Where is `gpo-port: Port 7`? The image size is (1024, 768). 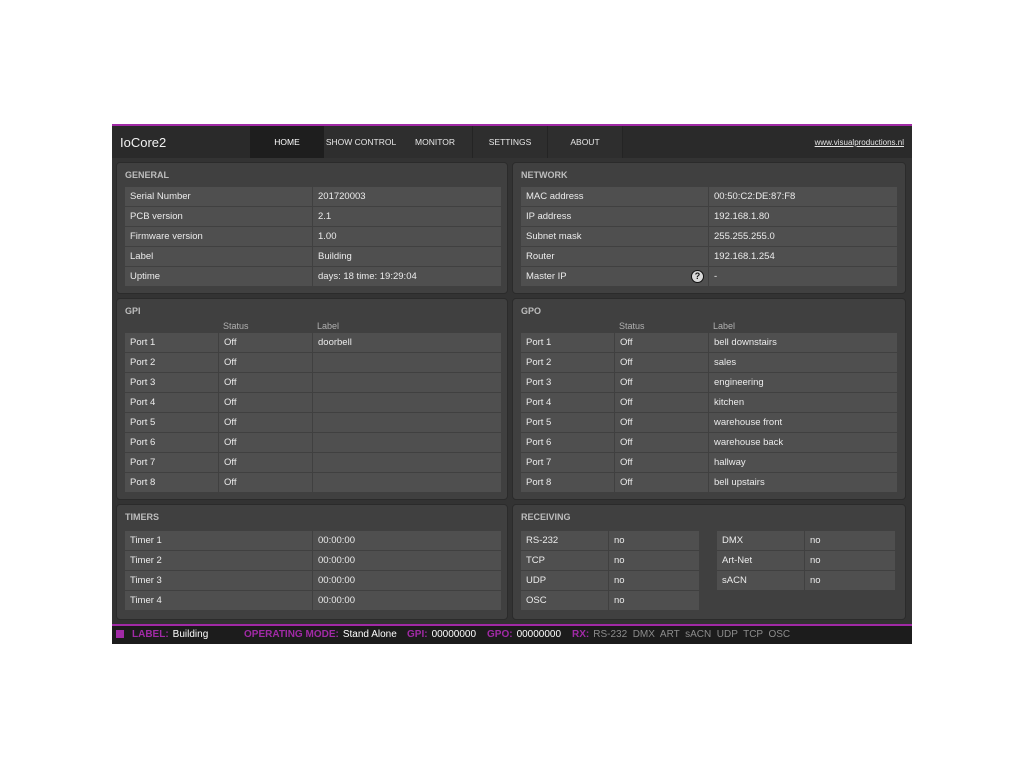
gpo-port: Port 7 is located at coordinates (567, 462).